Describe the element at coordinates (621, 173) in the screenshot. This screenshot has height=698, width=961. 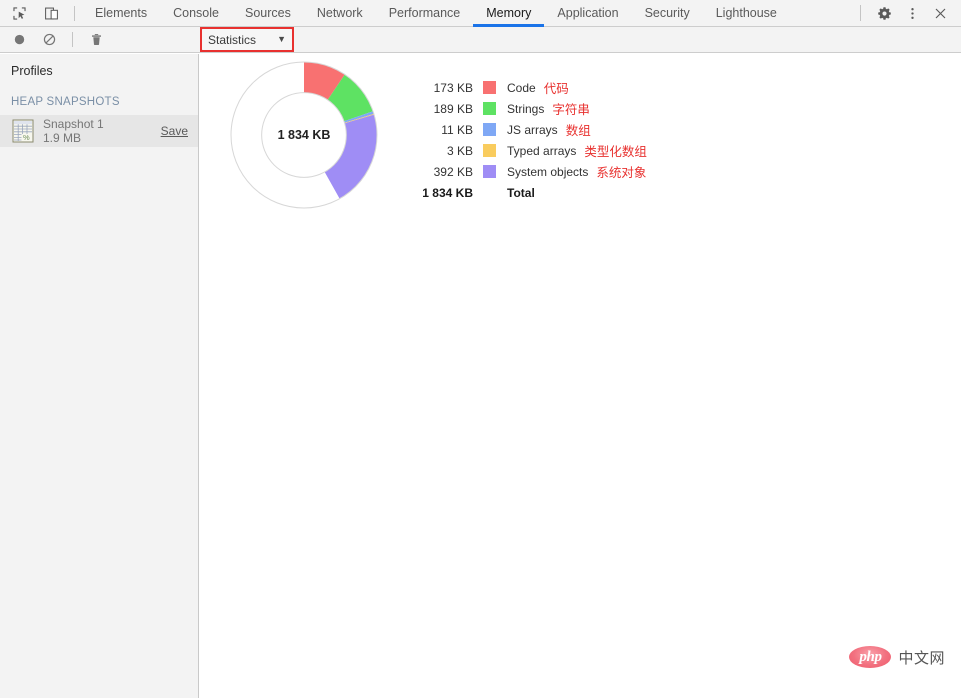
I see `legend-annotation: 系统对象` at that location.